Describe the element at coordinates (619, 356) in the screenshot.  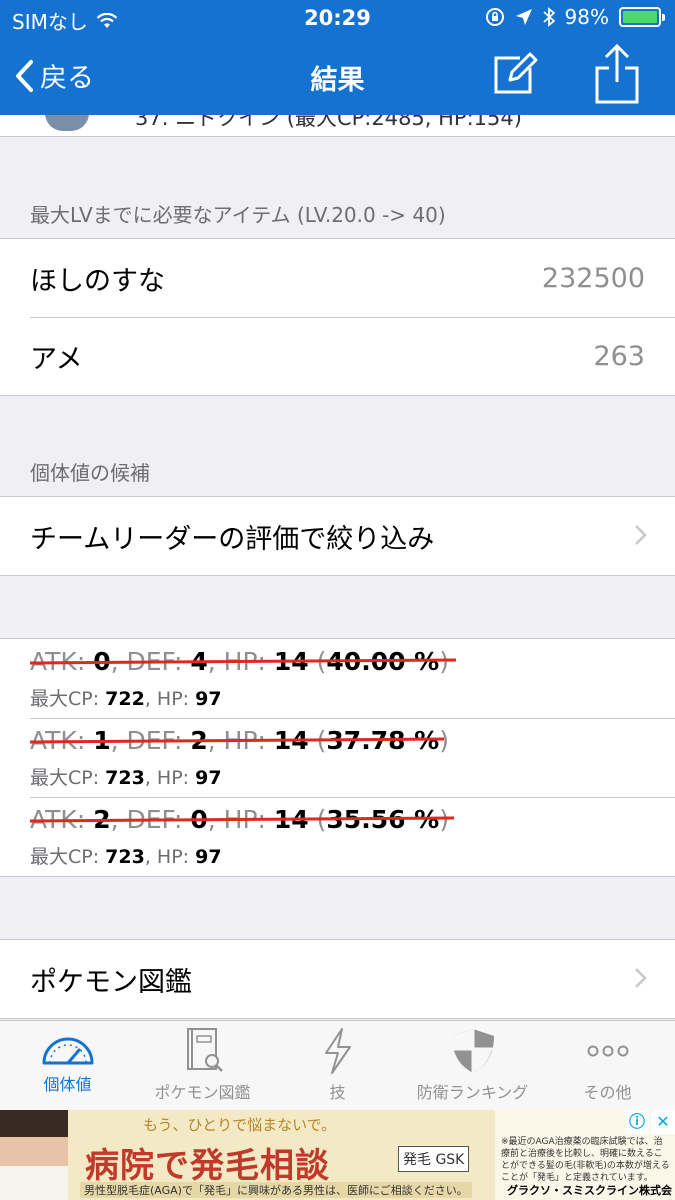
I see `candy-value: 263` at that location.